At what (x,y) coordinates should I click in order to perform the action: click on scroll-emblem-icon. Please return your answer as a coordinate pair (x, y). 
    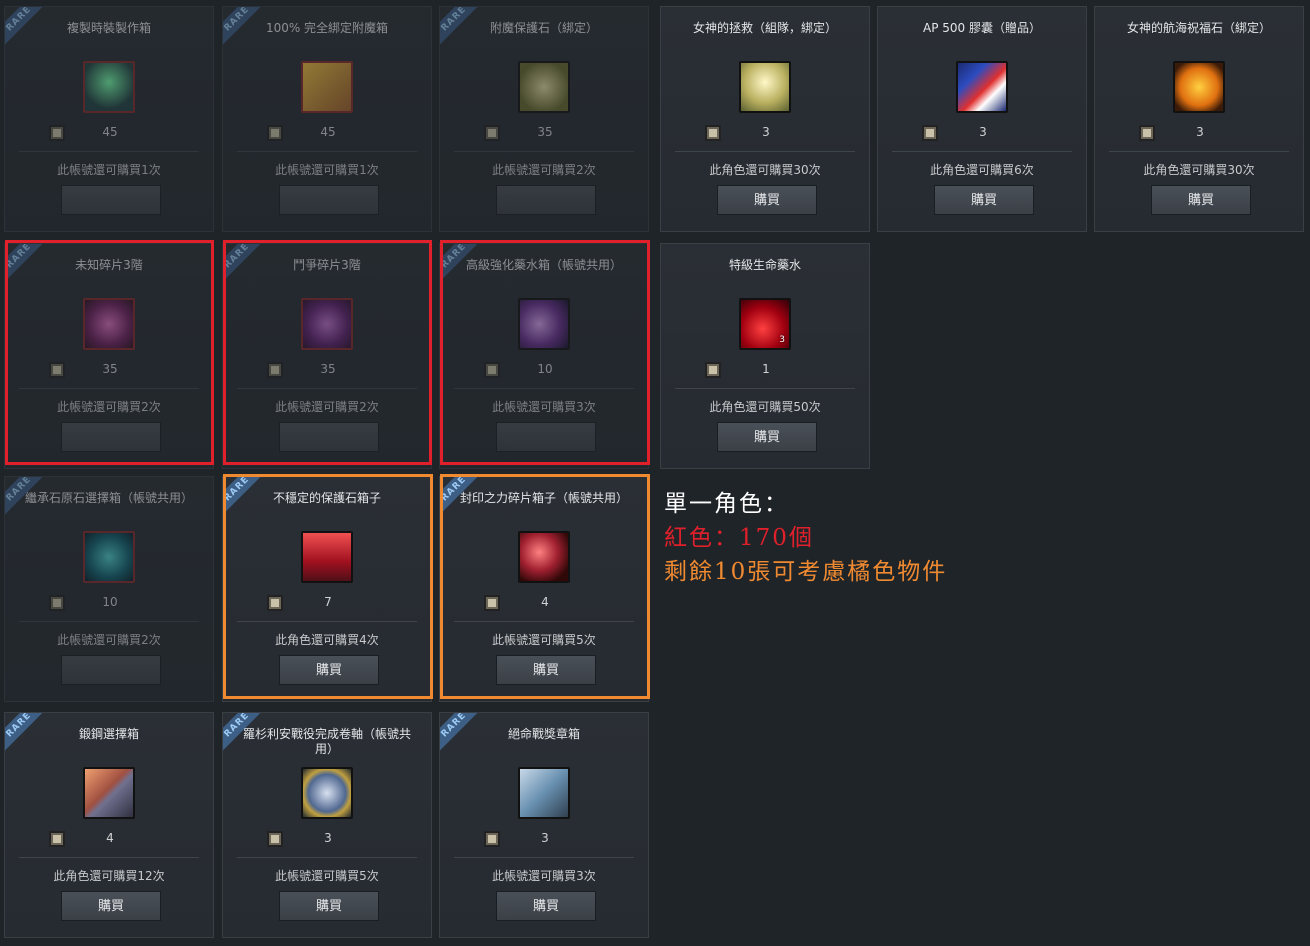
    Looking at the image, I should click on (327, 793).